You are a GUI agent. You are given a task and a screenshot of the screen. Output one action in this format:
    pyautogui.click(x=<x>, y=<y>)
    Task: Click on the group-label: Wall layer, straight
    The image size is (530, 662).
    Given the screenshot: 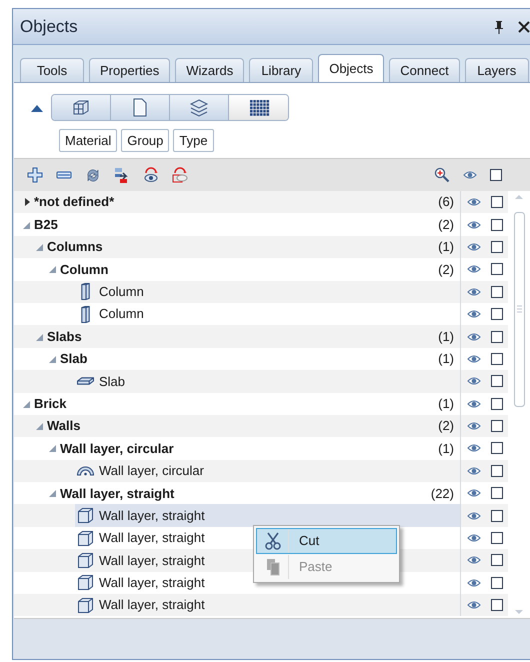 What is the action you would take?
    pyautogui.click(x=117, y=493)
    